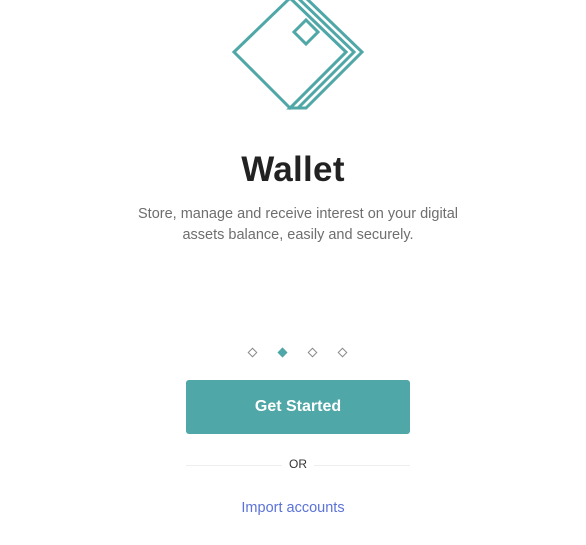  Describe the element at coordinates (300, 354) in the screenshot. I see `carousel-pagination` at that location.